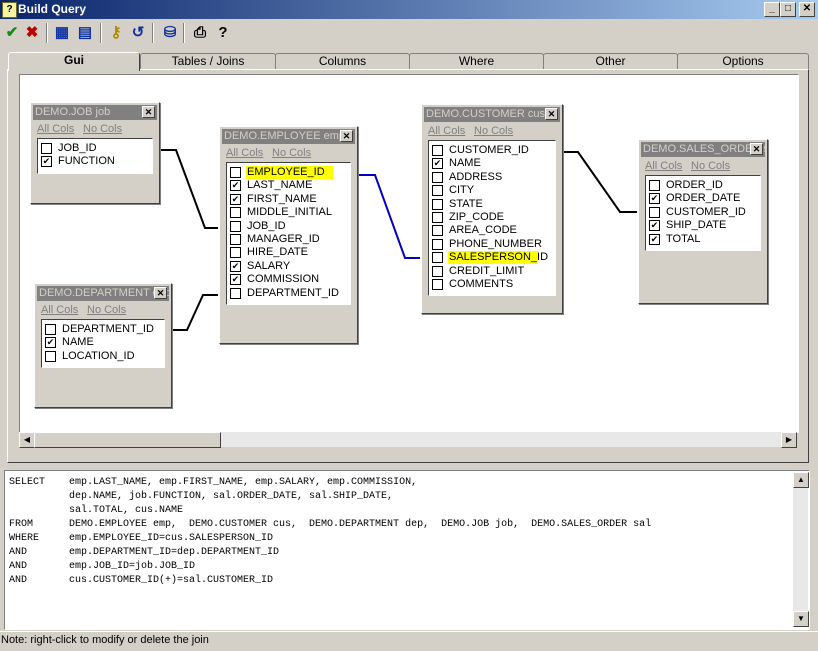 This screenshot has width=818, height=651. I want to click on scroll-thumb, so click(127, 440).